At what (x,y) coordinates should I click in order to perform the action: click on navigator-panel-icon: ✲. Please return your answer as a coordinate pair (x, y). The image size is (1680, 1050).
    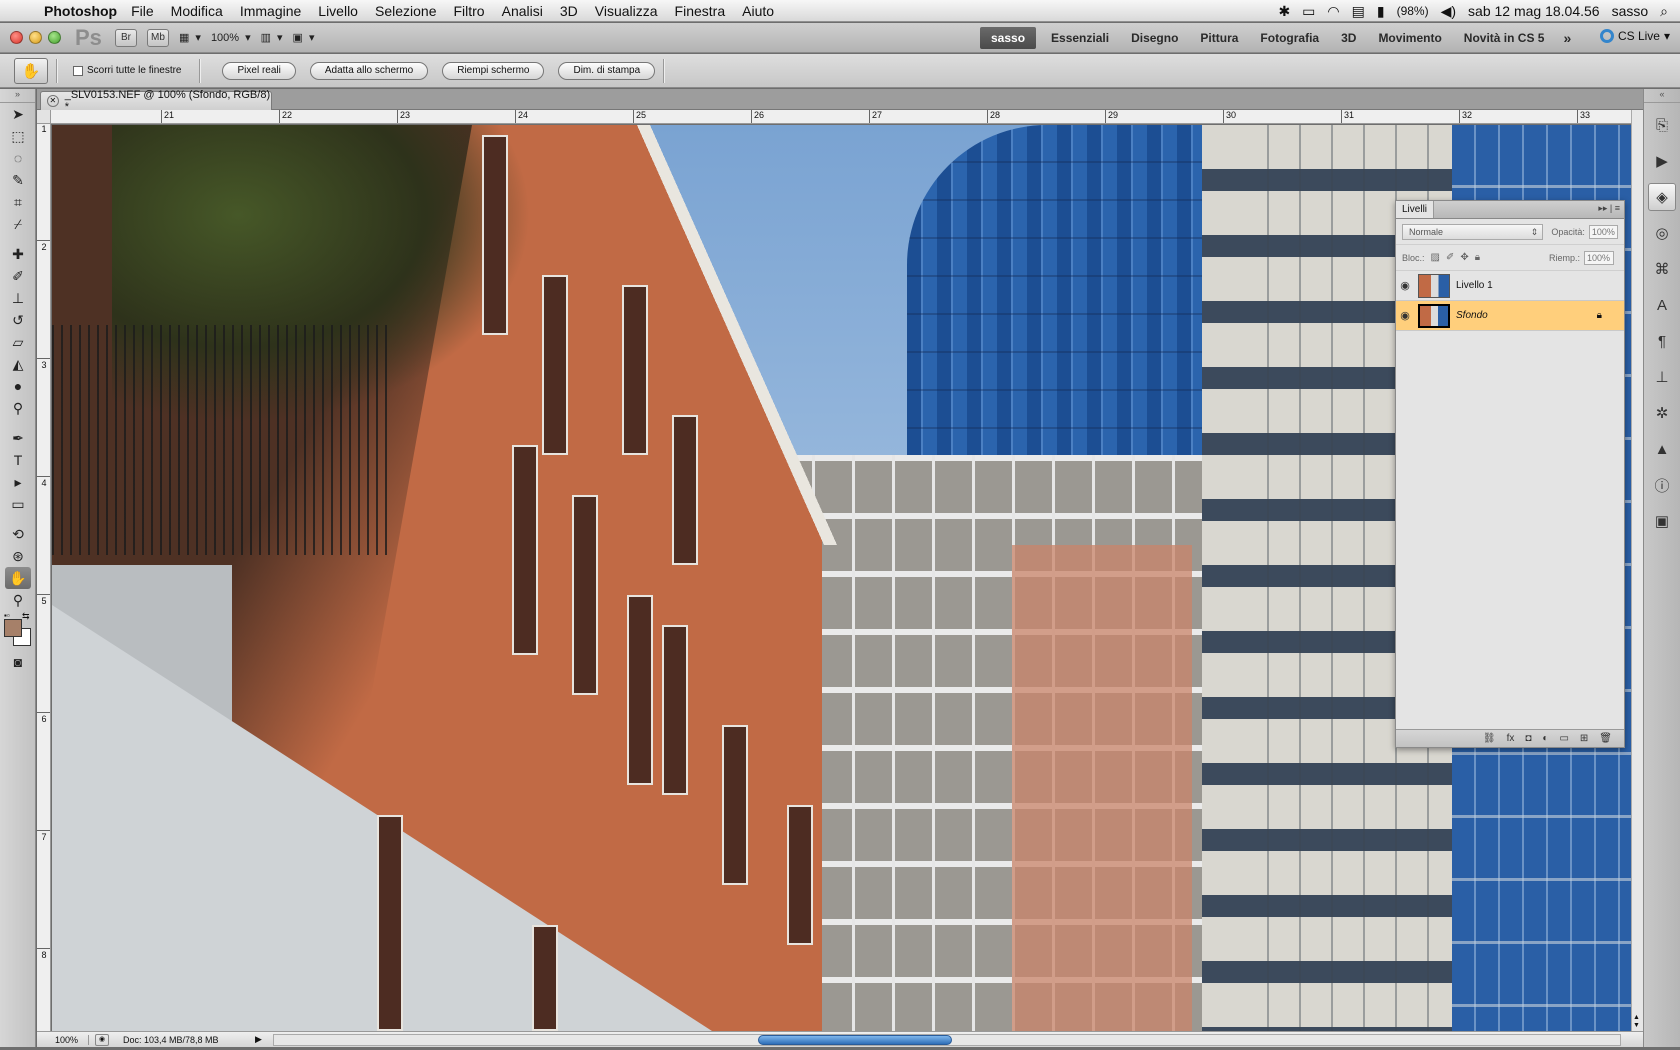
    Looking at the image, I should click on (1662, 413).